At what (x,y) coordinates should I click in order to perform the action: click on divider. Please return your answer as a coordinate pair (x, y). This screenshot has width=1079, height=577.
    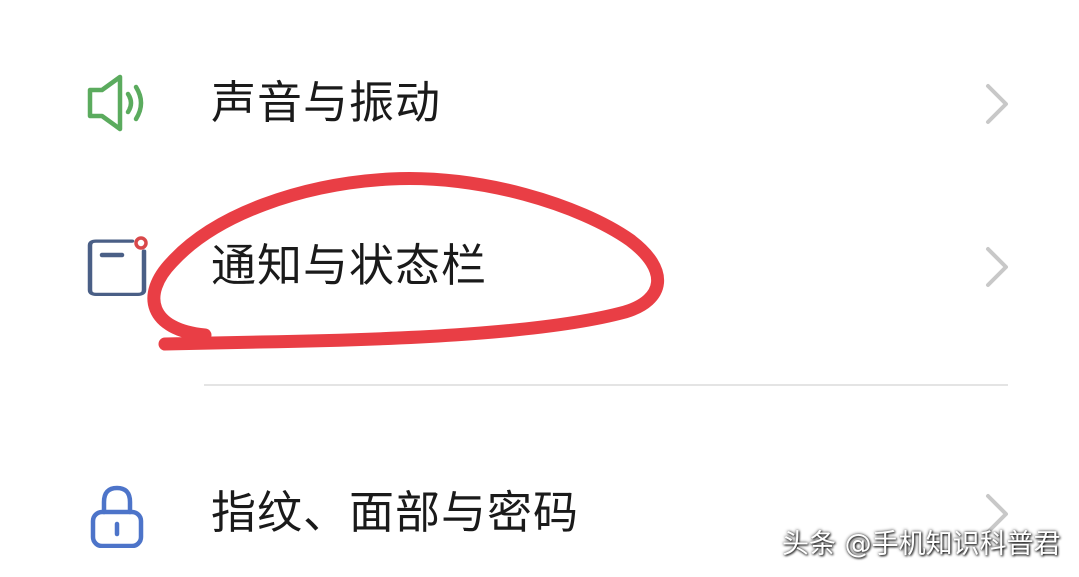
    Looking at the image, I should click on (606, 385).